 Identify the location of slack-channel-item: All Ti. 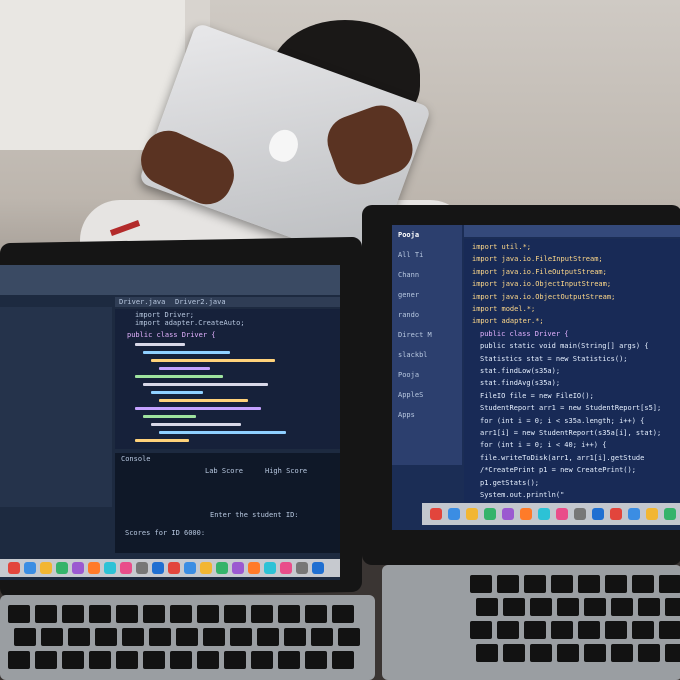
(410, 255).